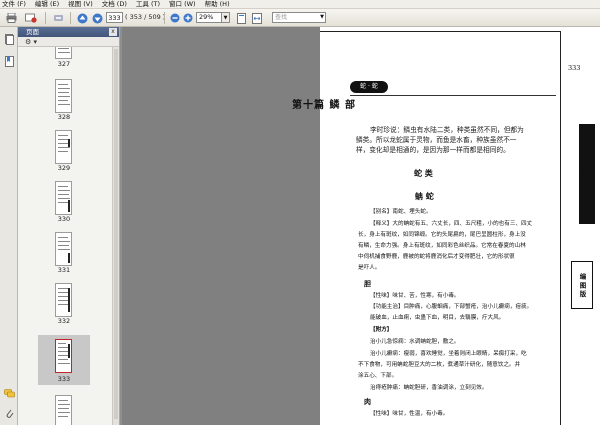  Describe the element at coordinates (9, 39) in the screenshot. I see `pages-panel-icon` at that location.